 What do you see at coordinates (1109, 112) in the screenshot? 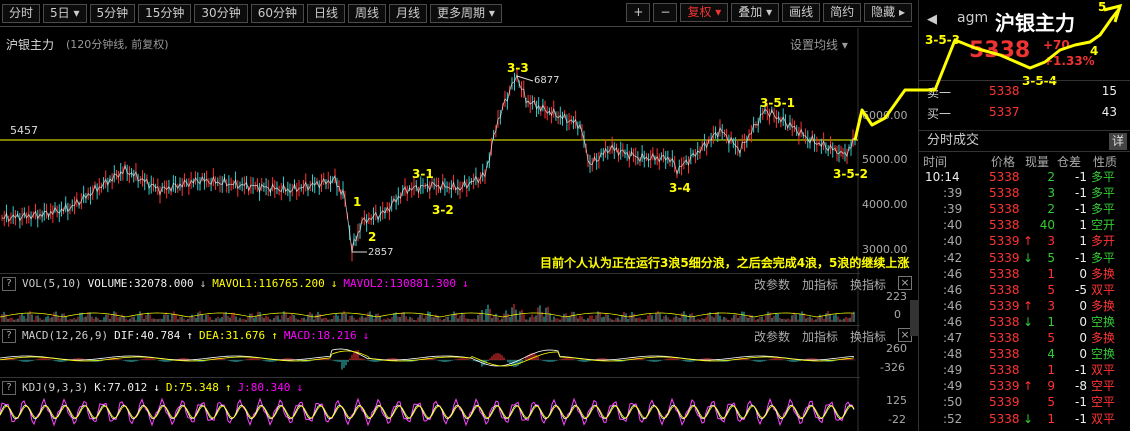
I see `bid-volume: 43` at bounding box center [1109, 112].